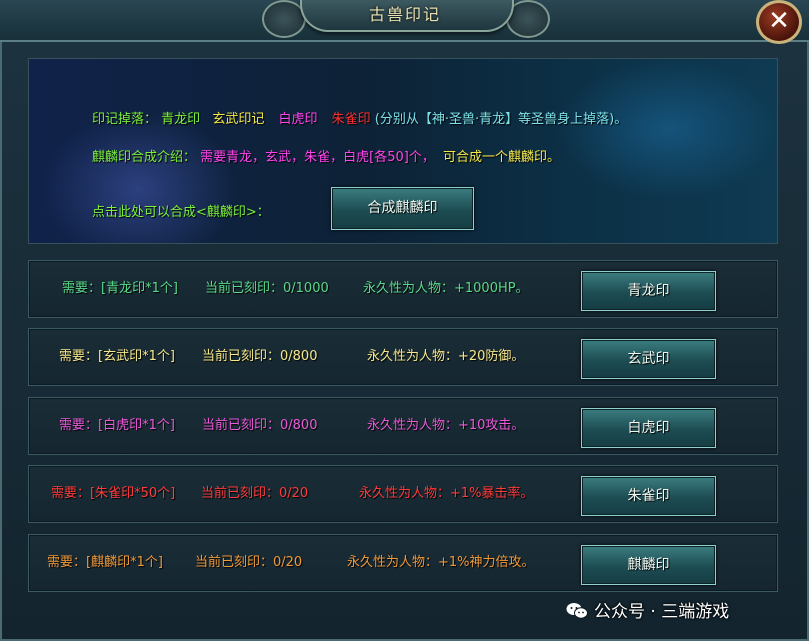 The image size is (809, 641). What do you see at coordinates (105, 562) in the screenshot?
I see `row-need: 需要：[麒麟印*1个]` at bounding box center [105, 562].